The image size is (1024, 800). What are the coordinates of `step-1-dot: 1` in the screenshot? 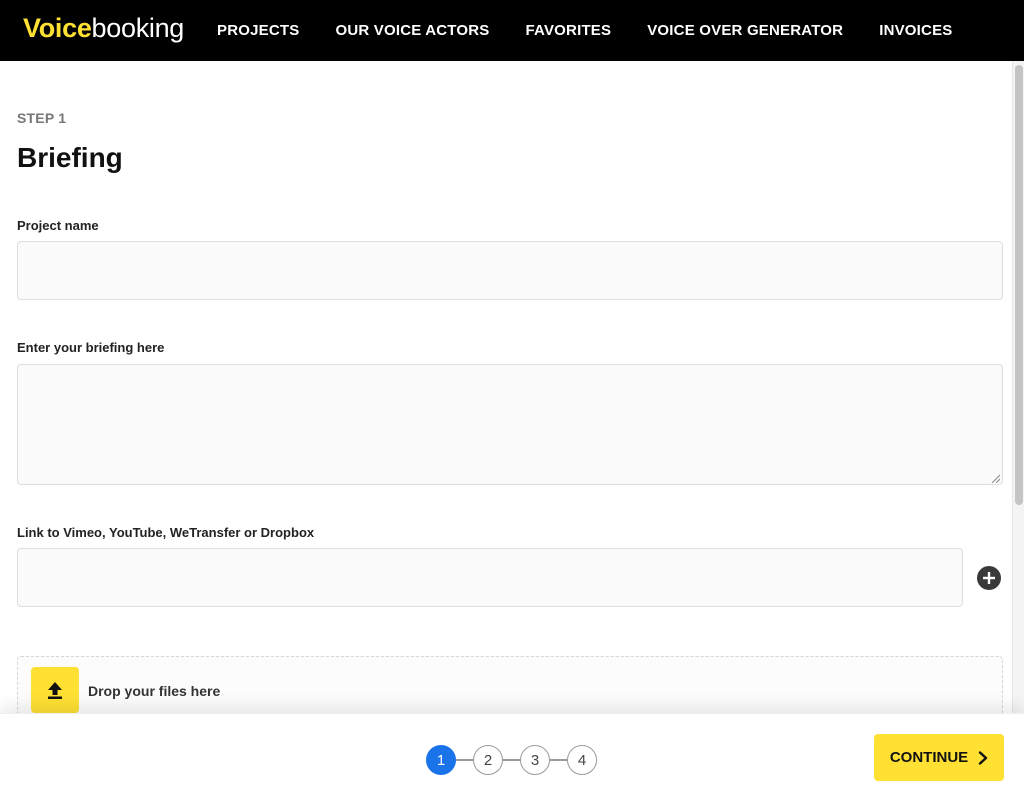 It's located at (441, 760).